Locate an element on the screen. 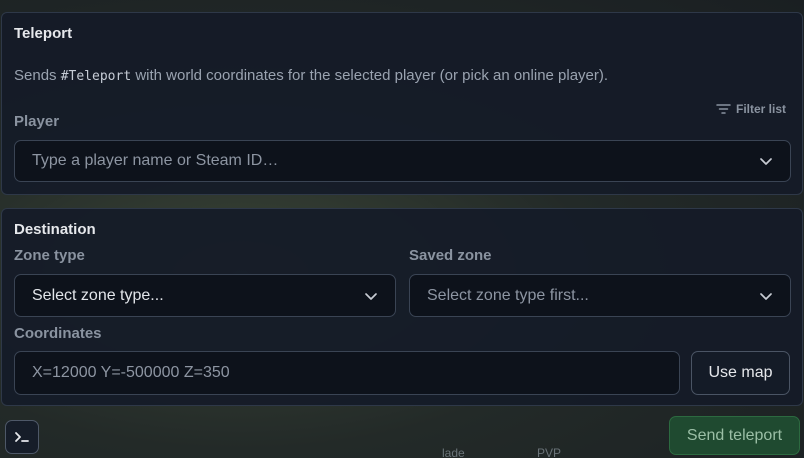  terminal-icon is located at coordinates (22, 437).